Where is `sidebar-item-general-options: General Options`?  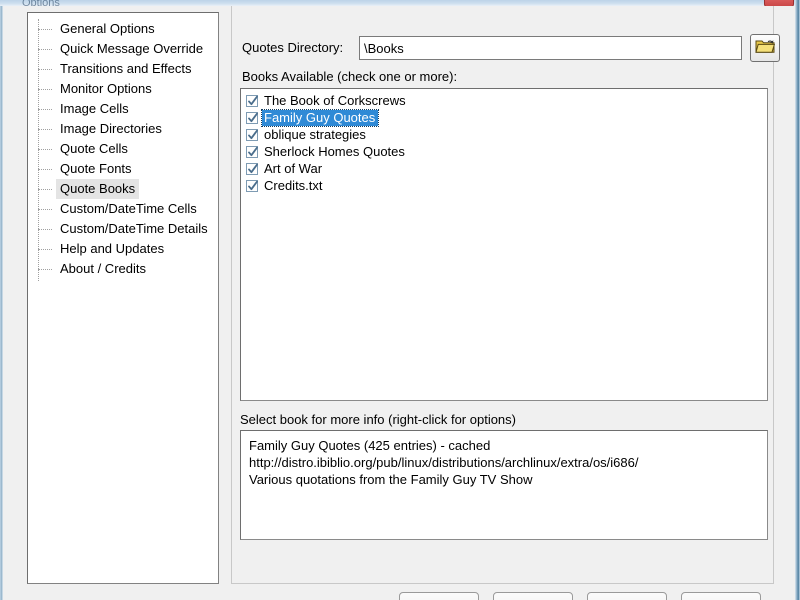 sidebar-item-general-options: General Options is located at coordinates (123, 29).